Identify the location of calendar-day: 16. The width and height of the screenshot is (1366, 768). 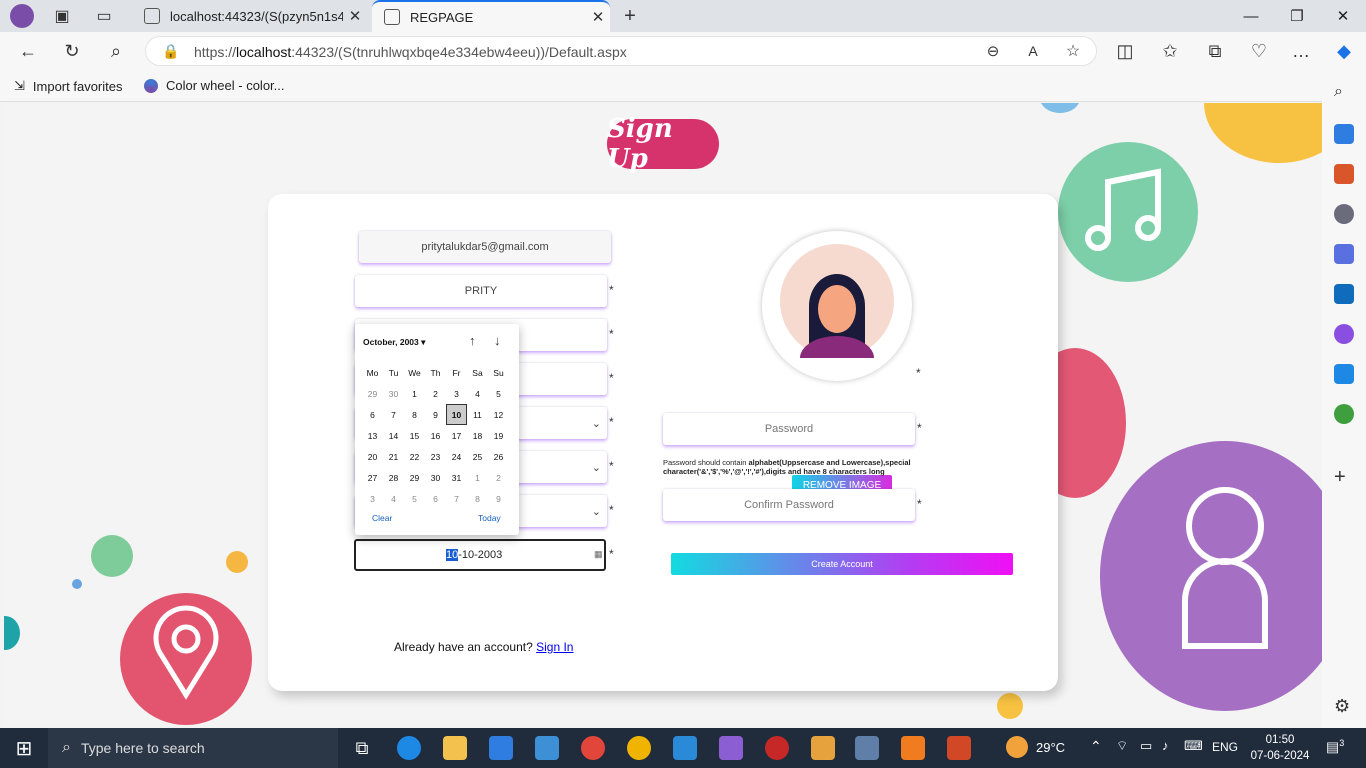
(435, 435).